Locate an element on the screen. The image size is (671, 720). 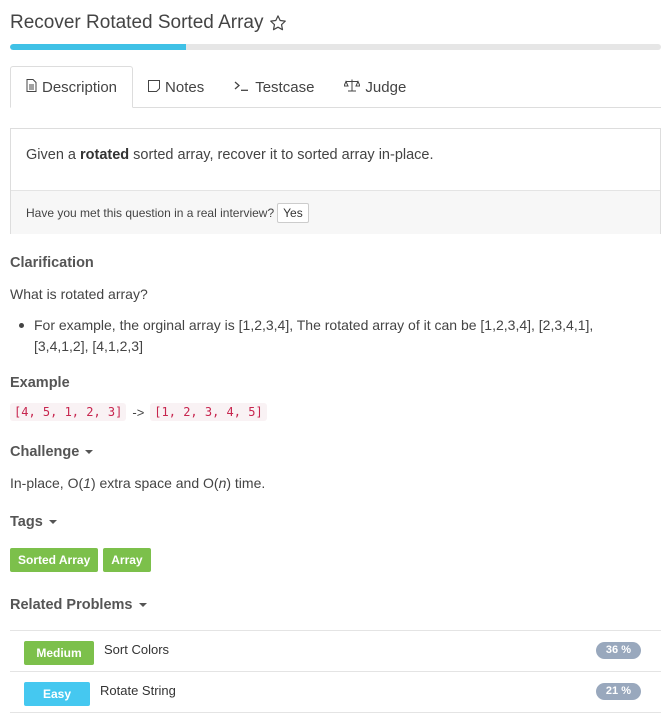
yes-button: Yes is located at coordinates (293, 212).